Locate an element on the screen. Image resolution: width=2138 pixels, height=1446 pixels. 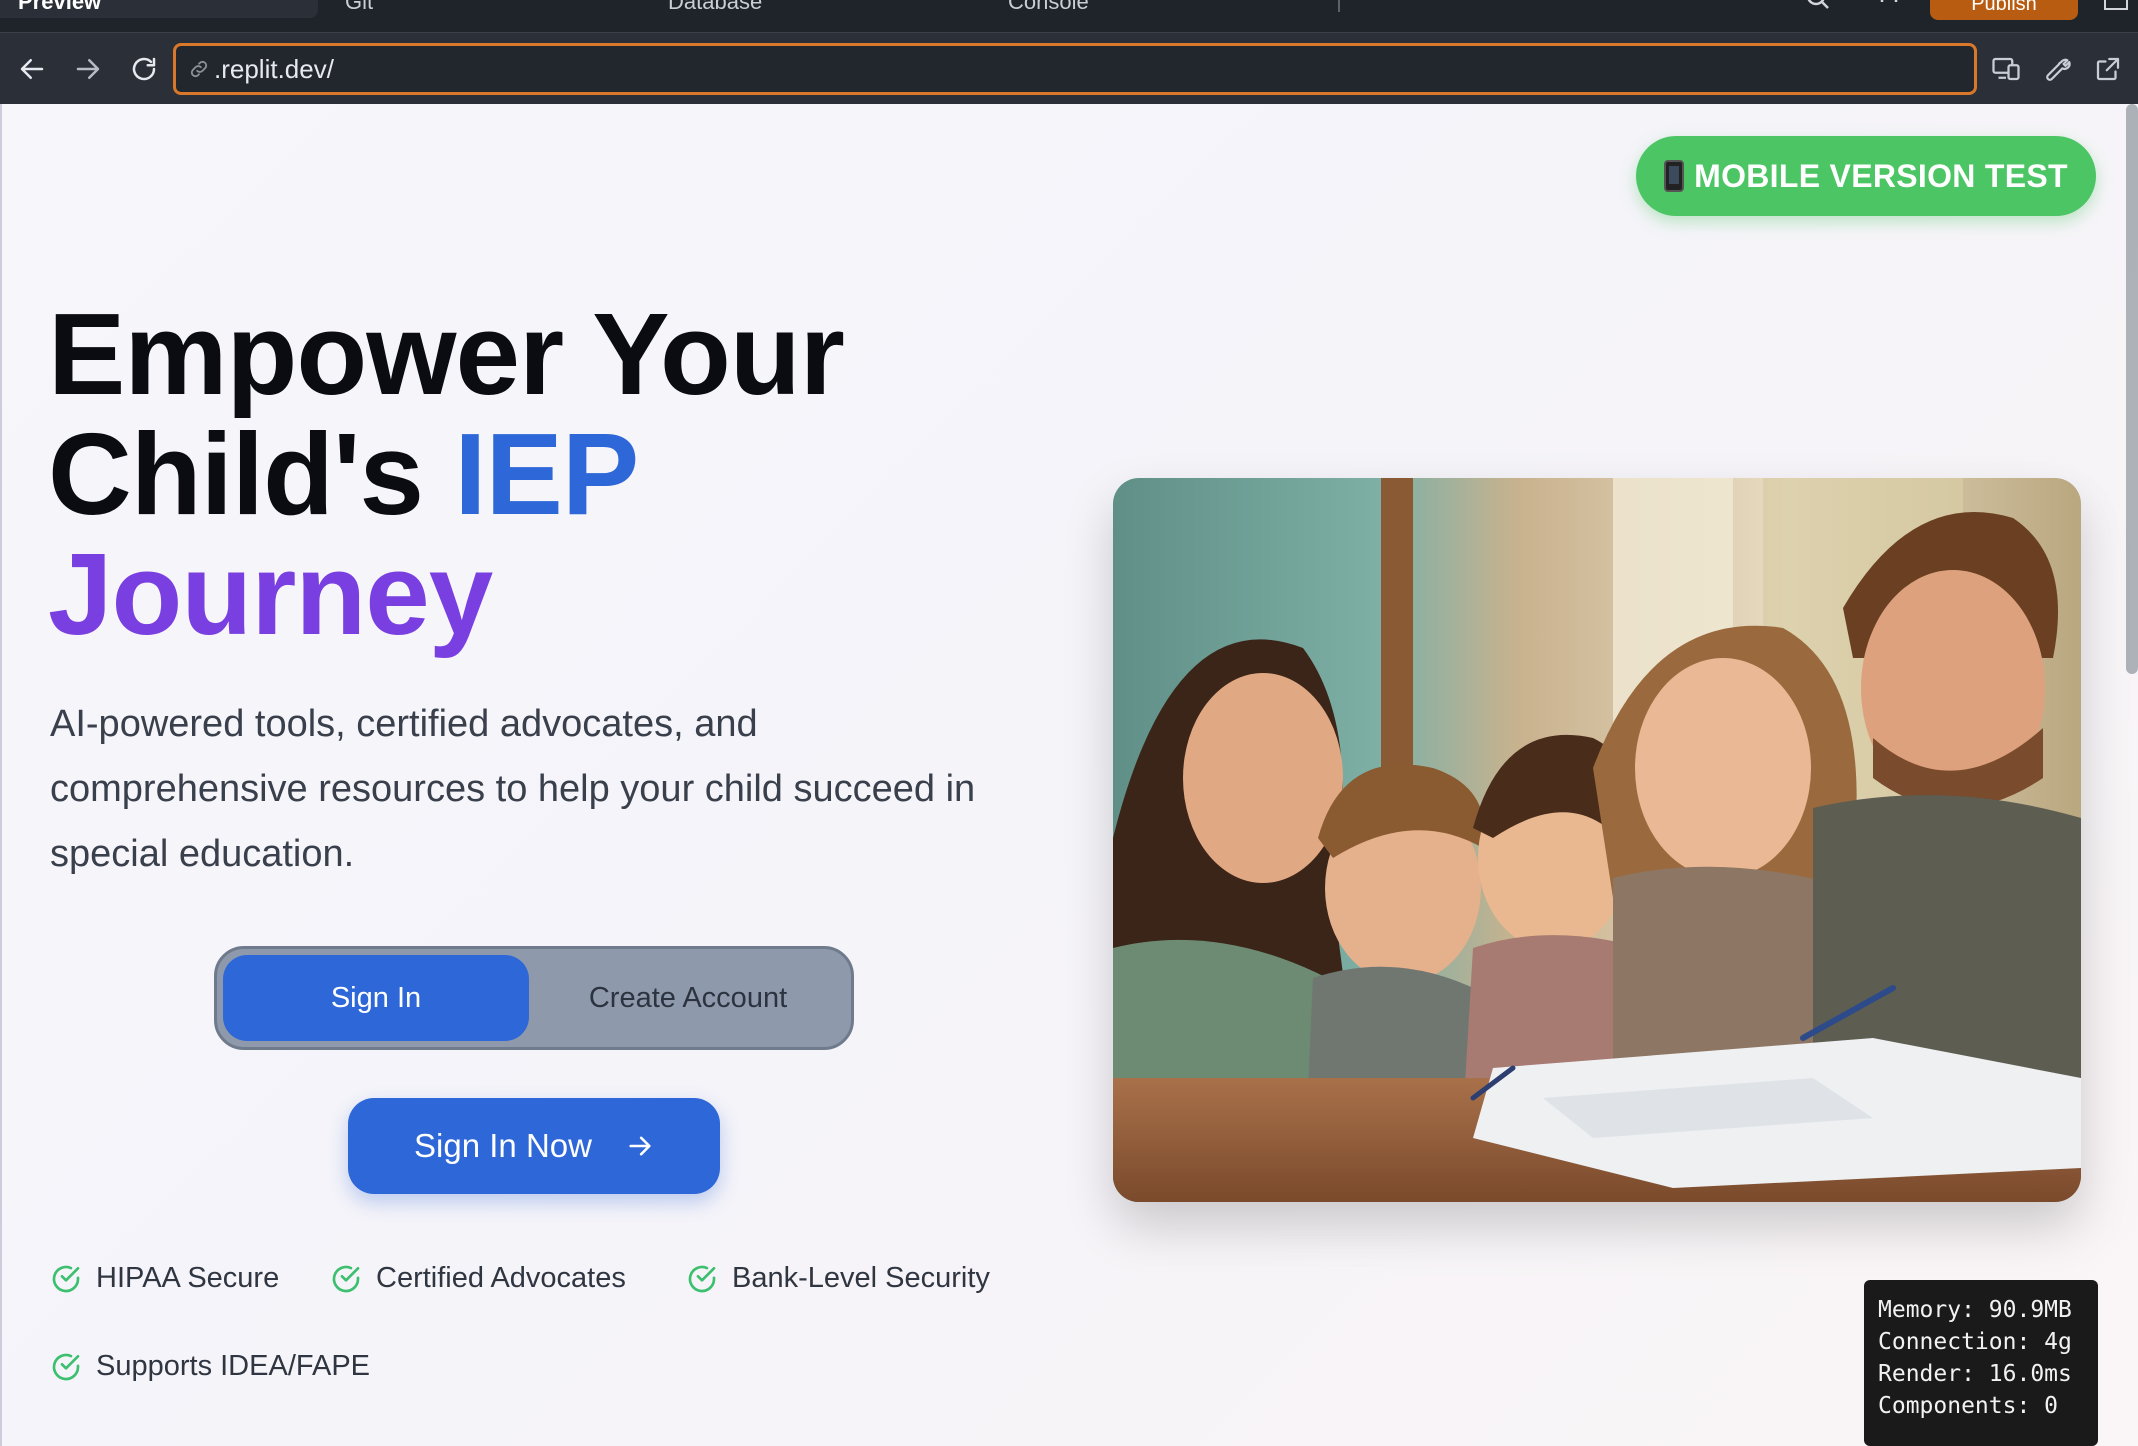
tab-git: Git is located at coordinates (359, 9).